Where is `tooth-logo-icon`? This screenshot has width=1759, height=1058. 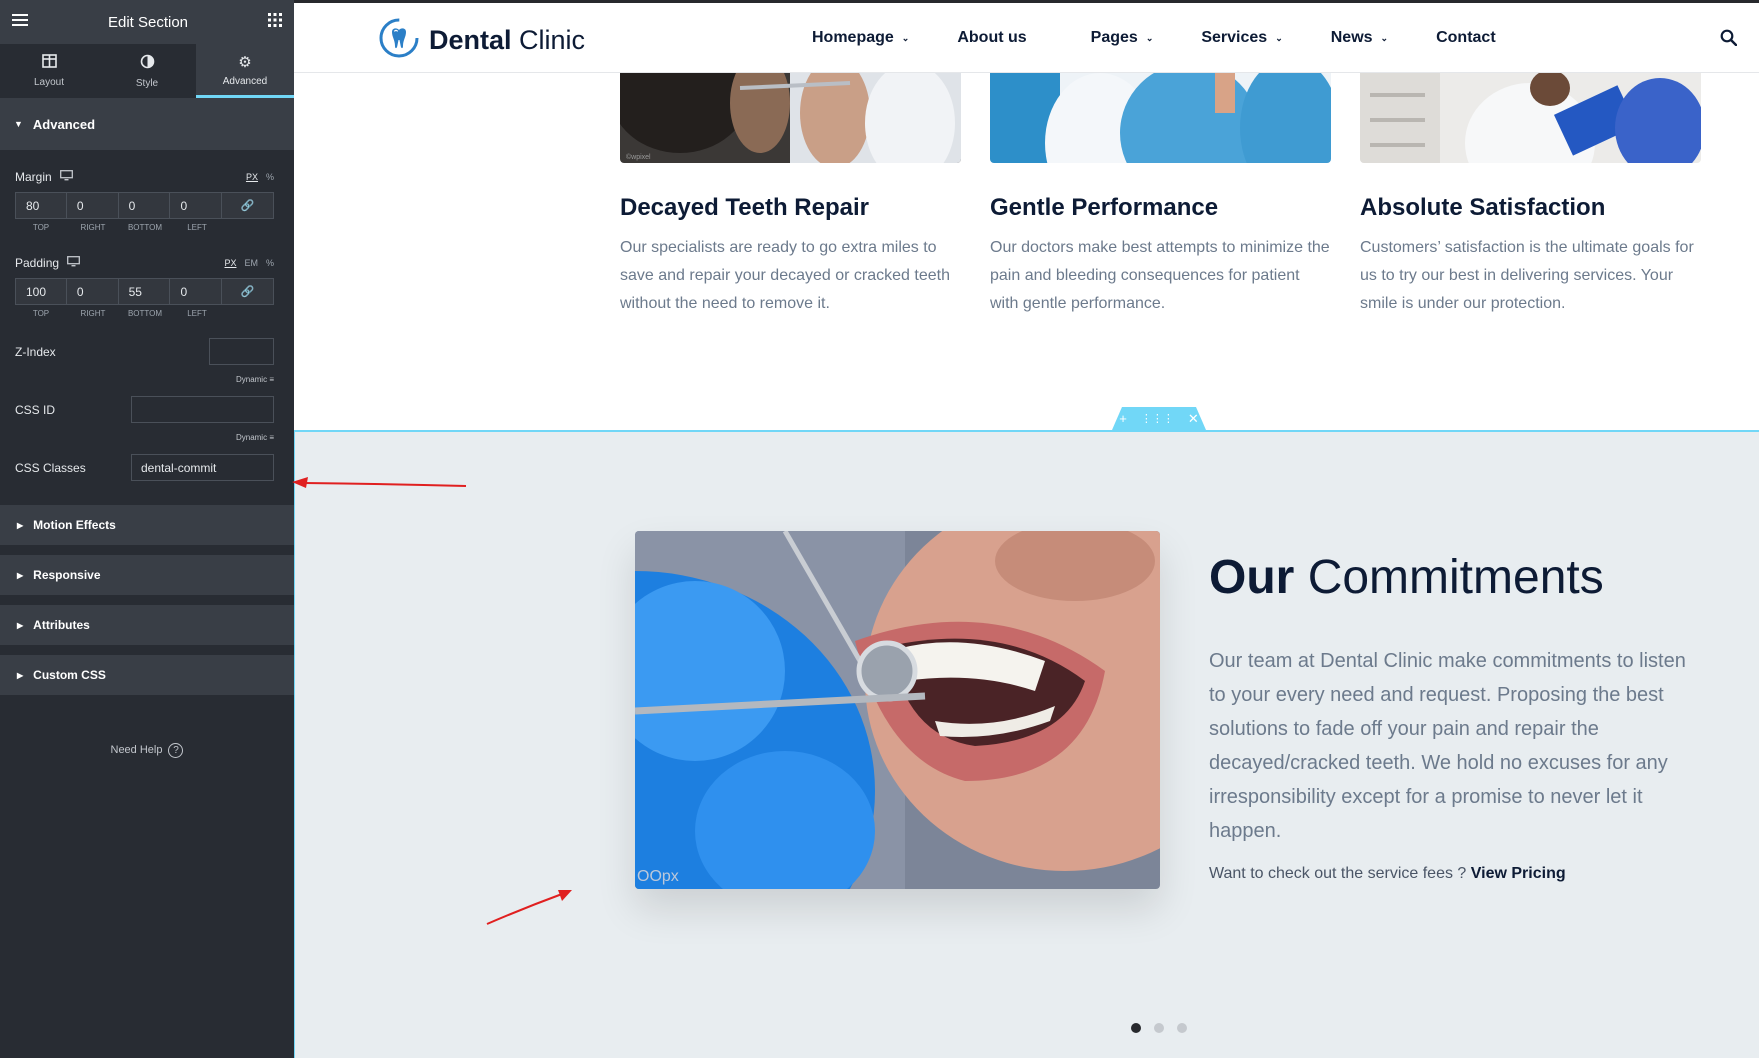 tooth-logo-icon is located at coordinates (399, 40).